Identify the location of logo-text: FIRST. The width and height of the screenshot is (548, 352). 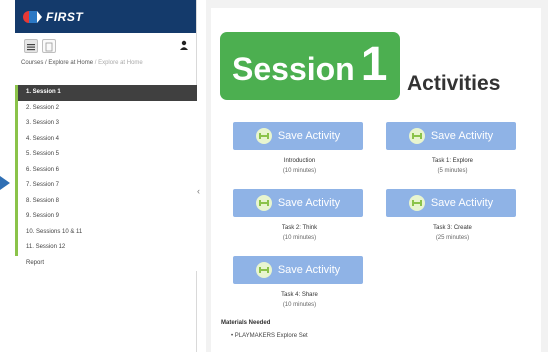
(65, 16).